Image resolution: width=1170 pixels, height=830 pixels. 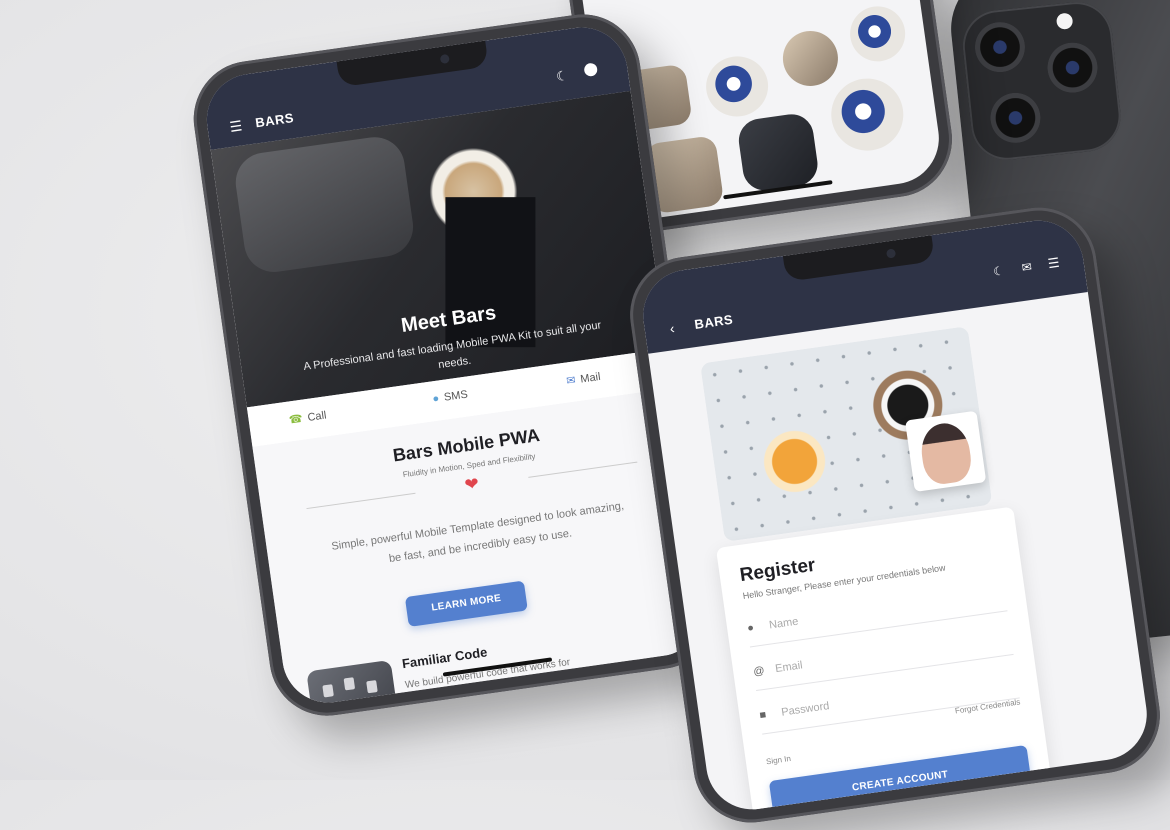 I want to click on sign-in-link: Sign In, so click(x=778, y=760).